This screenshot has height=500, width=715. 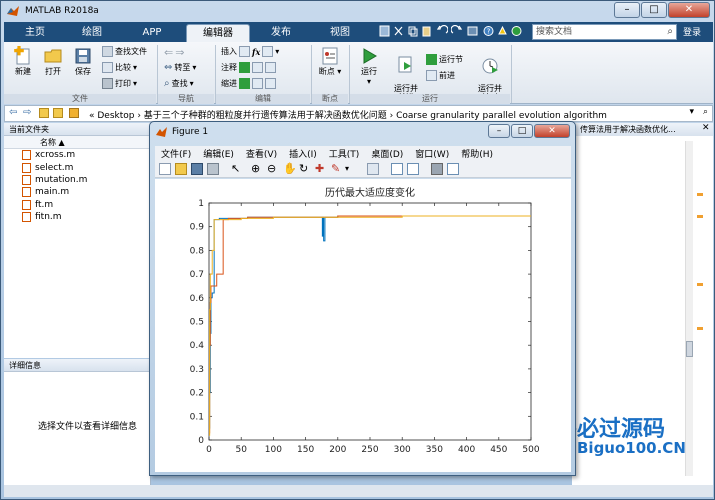 I want to click on menu-tools: 工具(T), so click(x=344, y=153).